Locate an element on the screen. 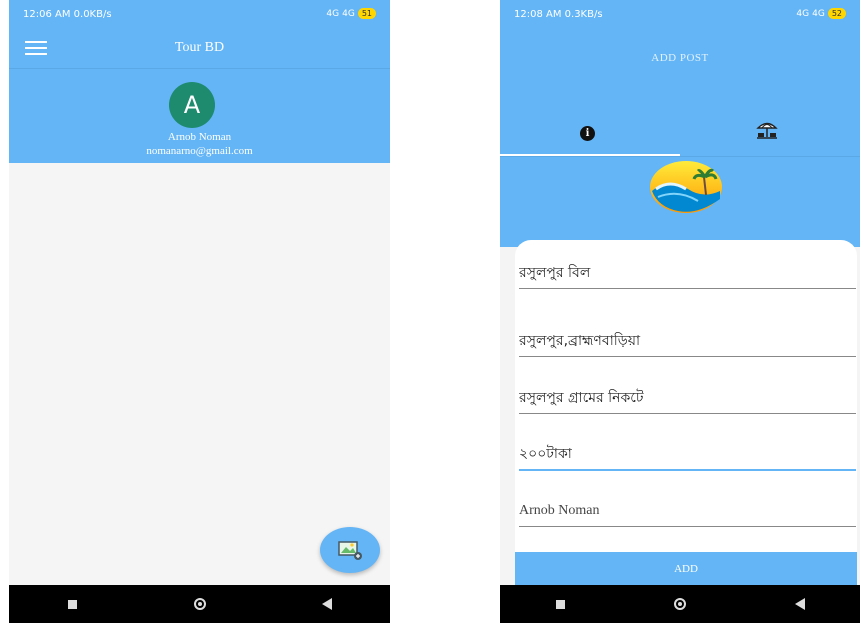 This screenshot has height=623, width=863. location-input is located at coordinates (687, 341).